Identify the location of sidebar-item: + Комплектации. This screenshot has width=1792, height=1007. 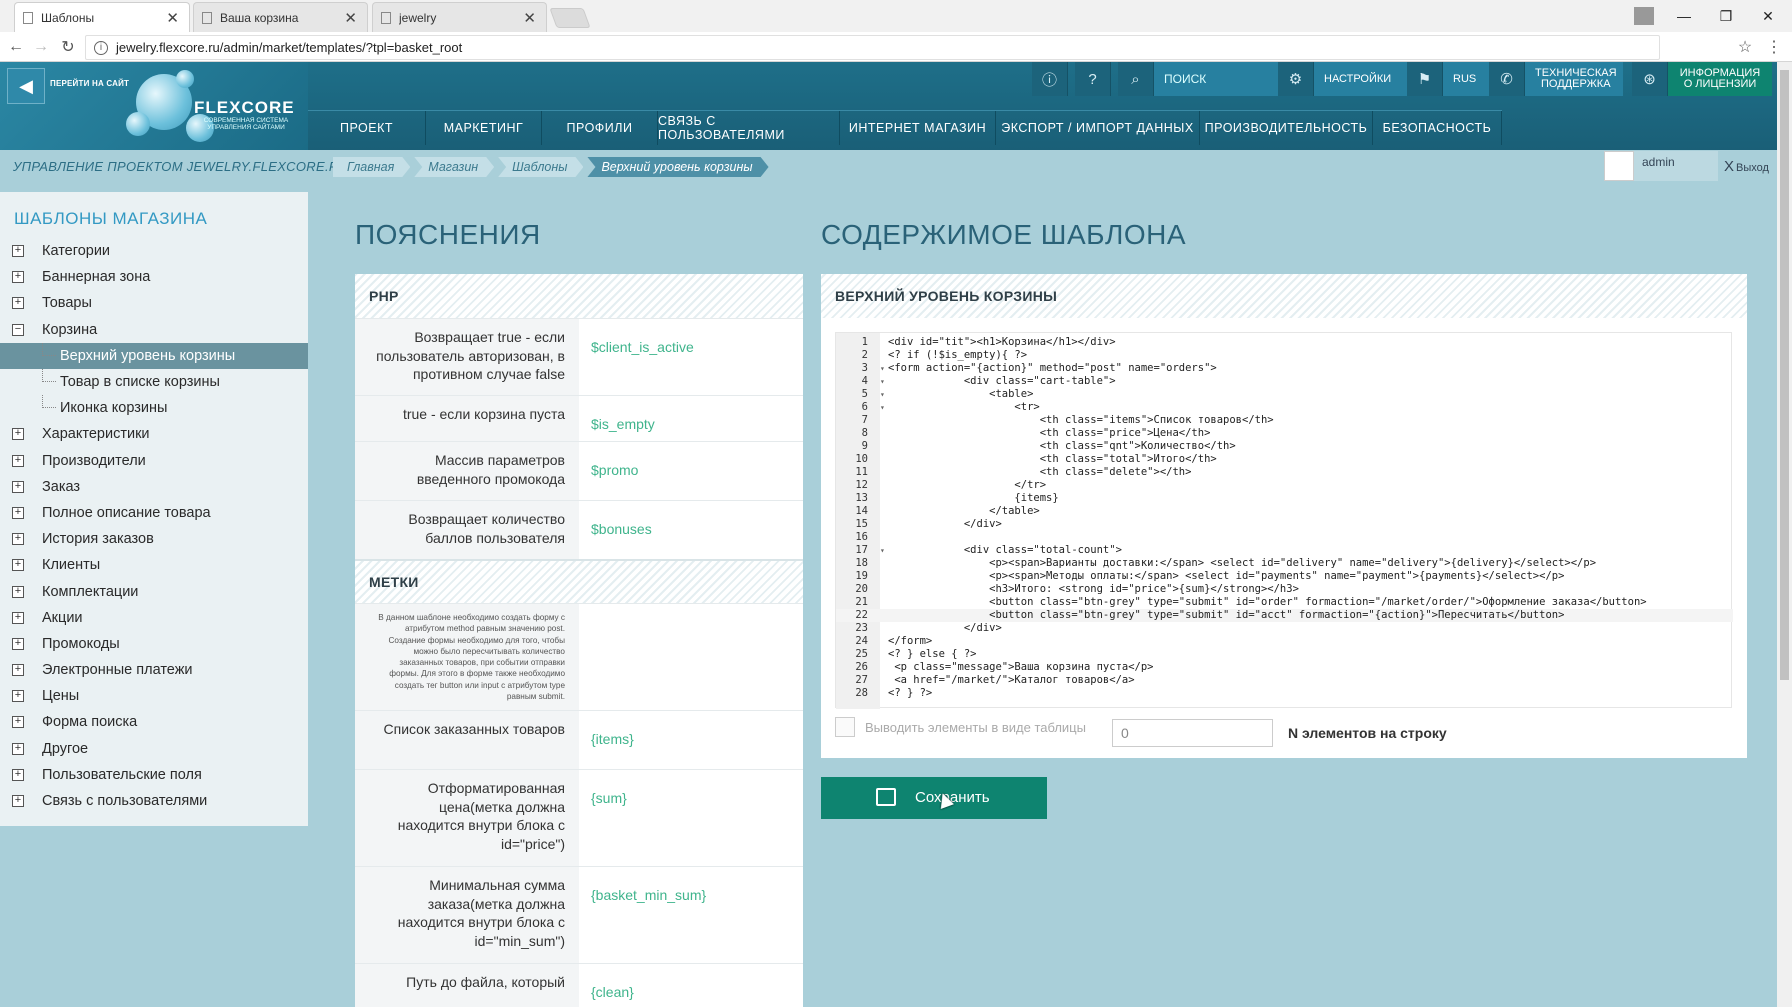
(154, 591).